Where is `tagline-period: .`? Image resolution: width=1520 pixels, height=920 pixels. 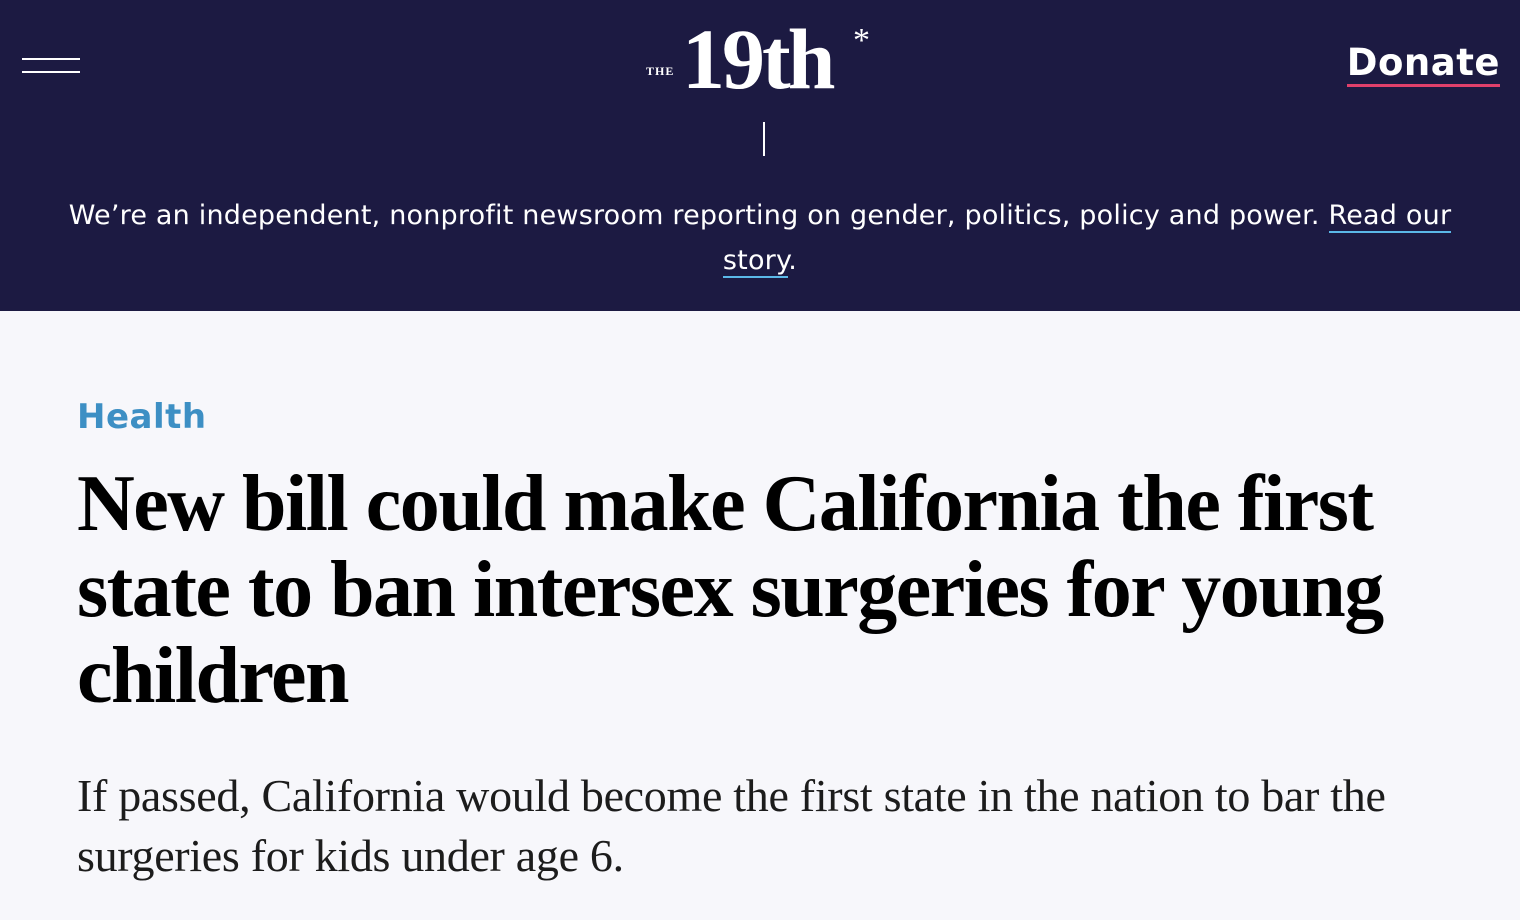
tagline-period: . is located at coordinates (793, 260).